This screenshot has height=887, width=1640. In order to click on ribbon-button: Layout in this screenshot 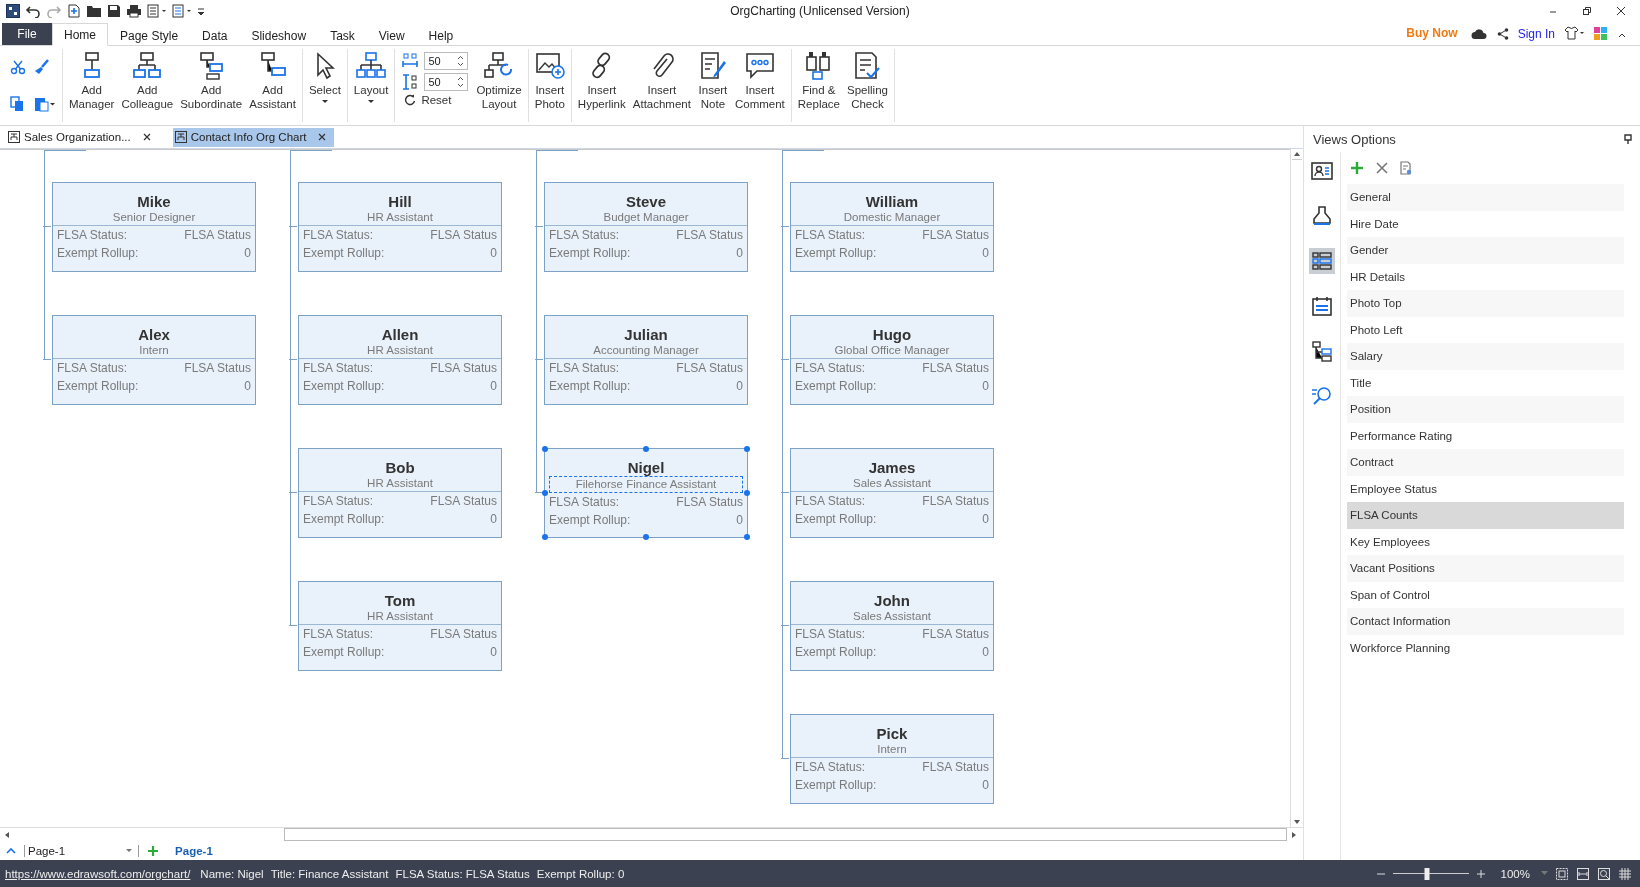, I will do `click(371, 78)`.